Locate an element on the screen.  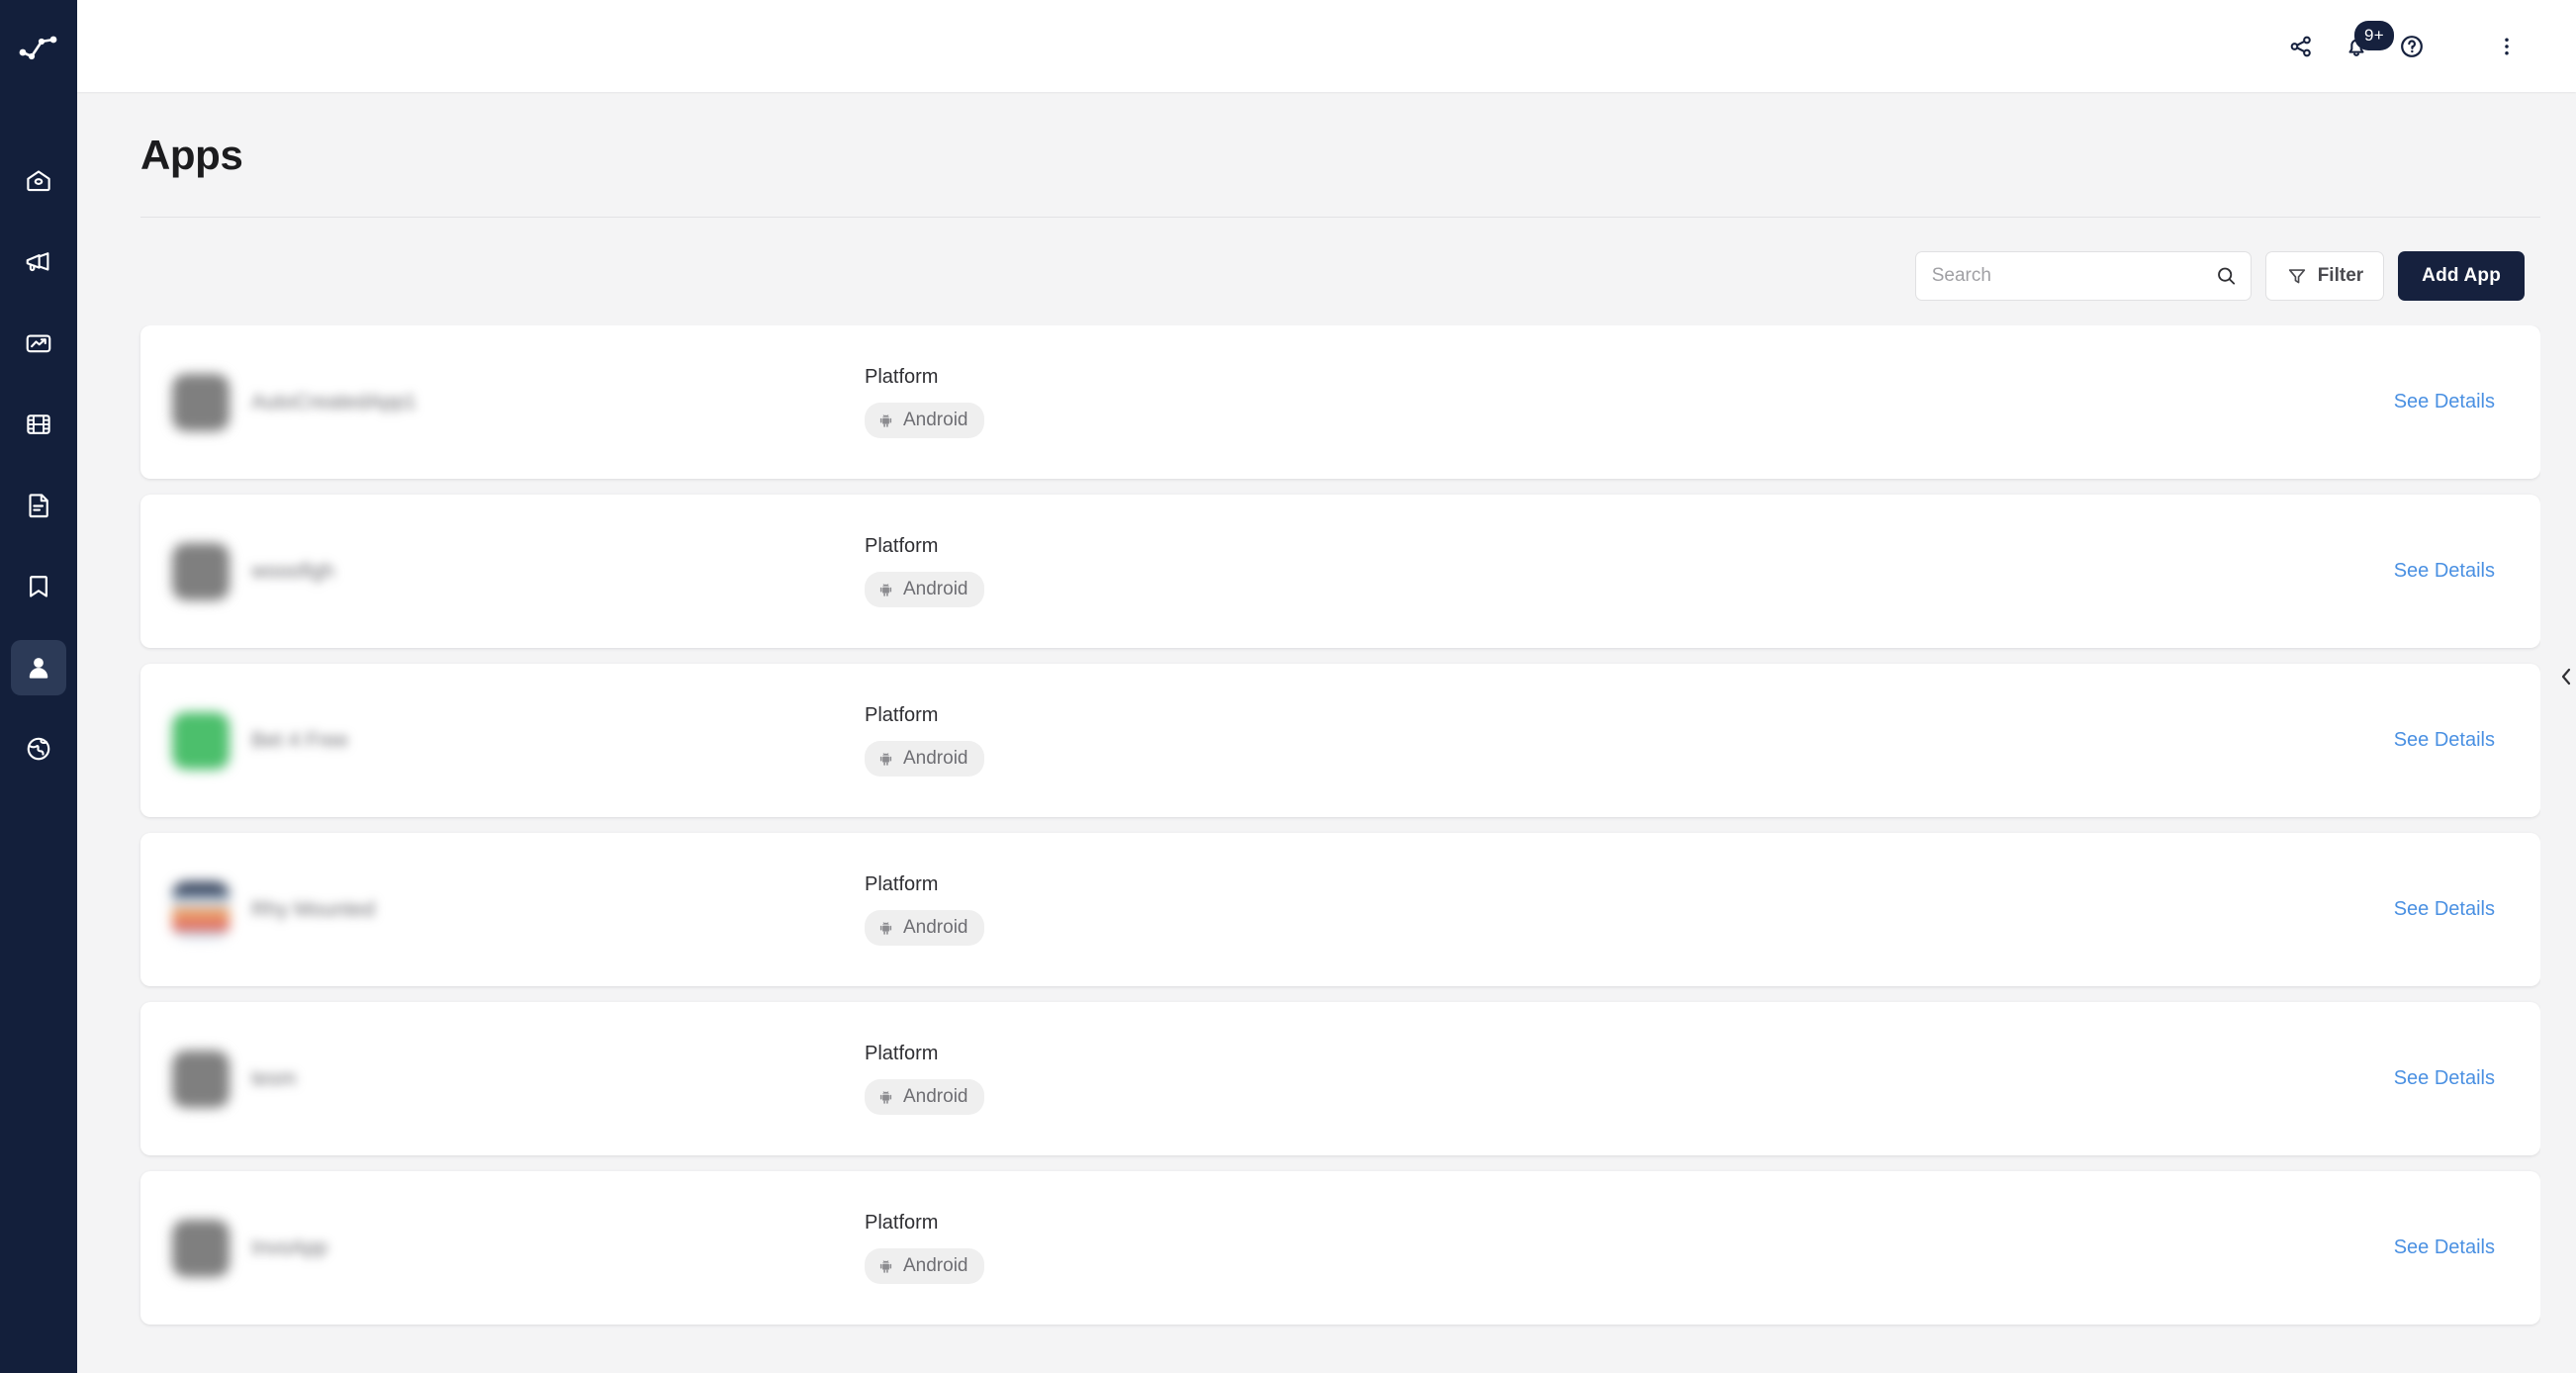
share-button is located at coordinates (2301, 46).